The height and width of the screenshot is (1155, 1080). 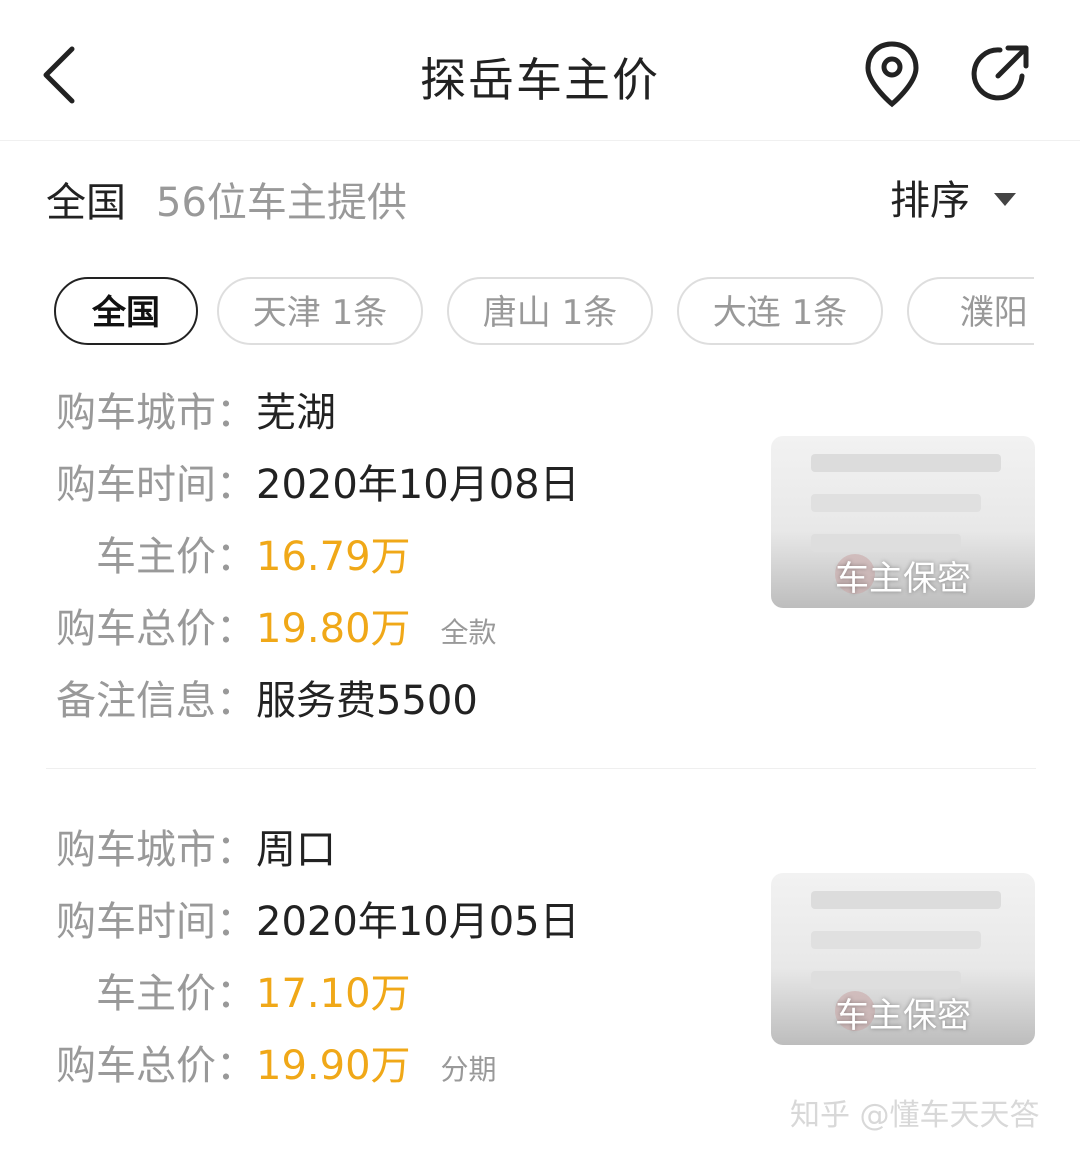 What do you see at coordinates (320, 311) in the screenshot?
I see `chip-tianjin: 天津 1条` at bounding box center [320, 311].